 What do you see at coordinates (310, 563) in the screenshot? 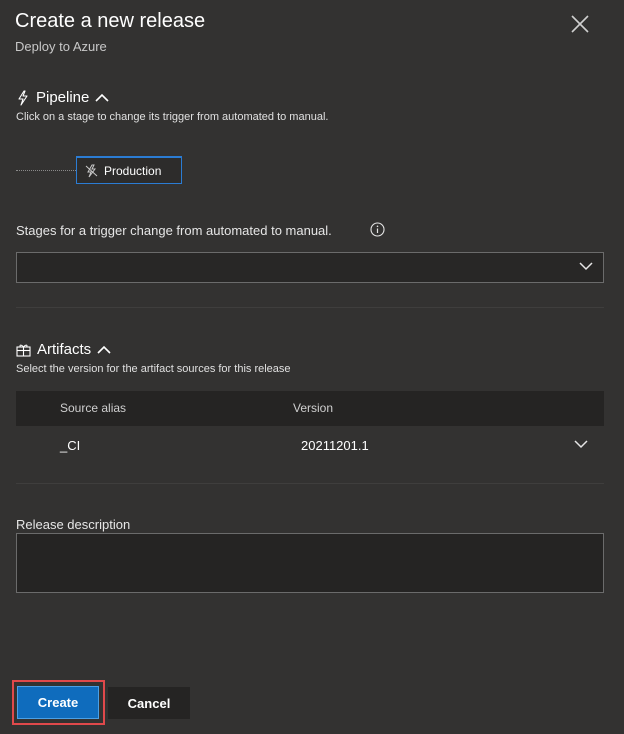
I see `release-description-input` at bounding box center [310, 563].